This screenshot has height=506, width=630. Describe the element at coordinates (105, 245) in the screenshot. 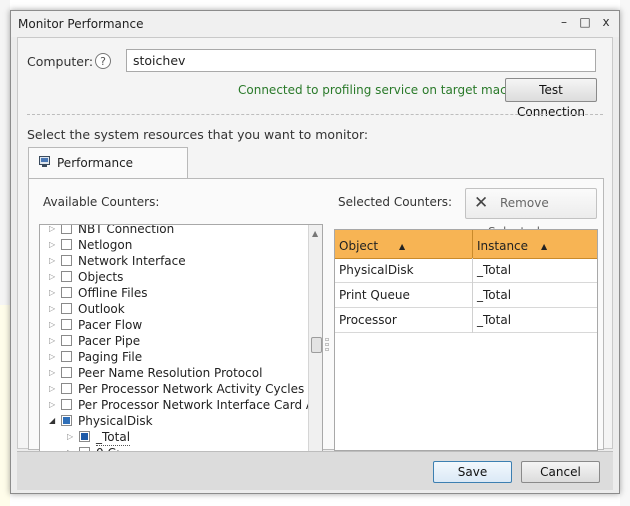

I see `tree-item-label: Netlogon` at that location.